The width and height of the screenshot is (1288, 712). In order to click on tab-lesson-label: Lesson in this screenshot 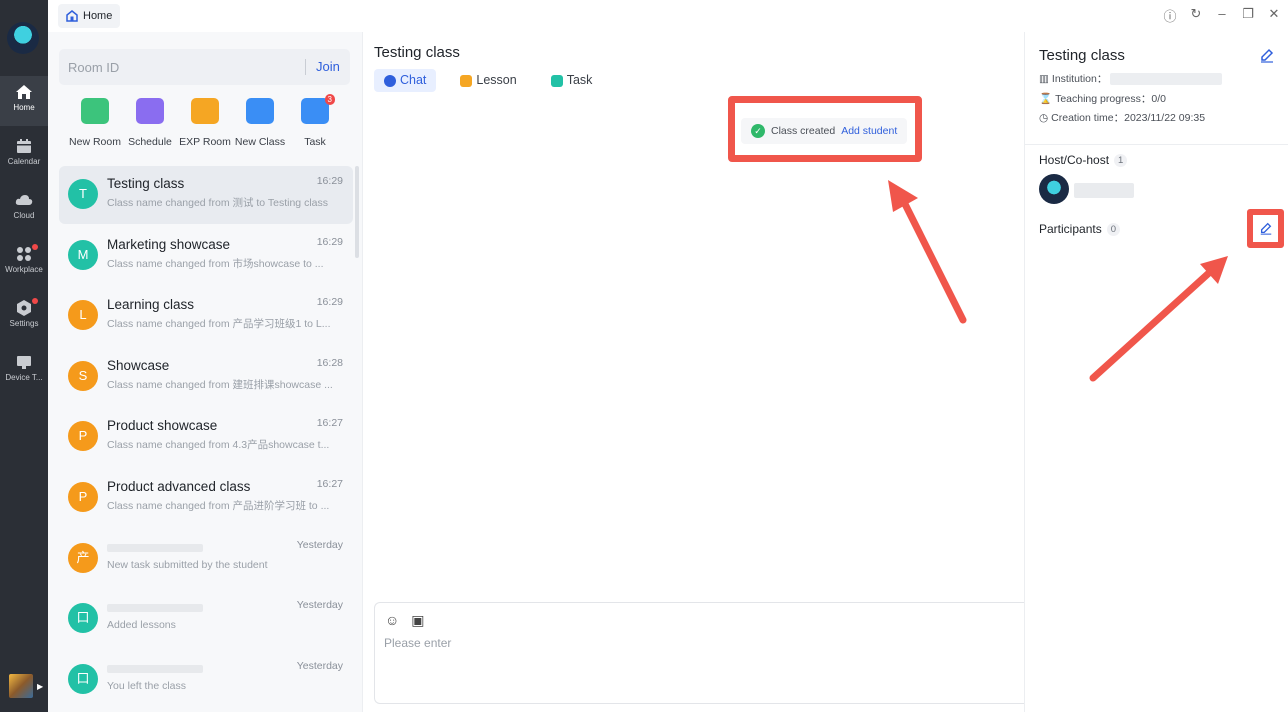, I will do `click(496, 80)`.